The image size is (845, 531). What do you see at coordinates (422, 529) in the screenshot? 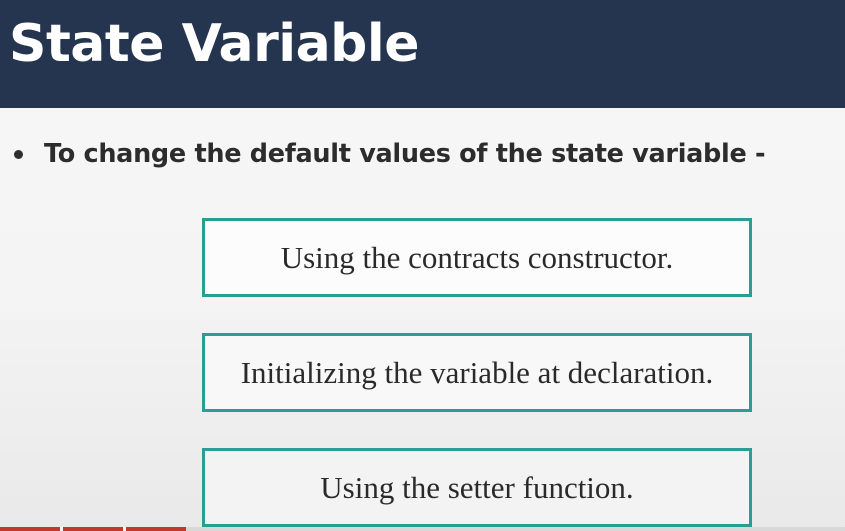
I see `video-progress-strip` at bounding box center [422, 529].